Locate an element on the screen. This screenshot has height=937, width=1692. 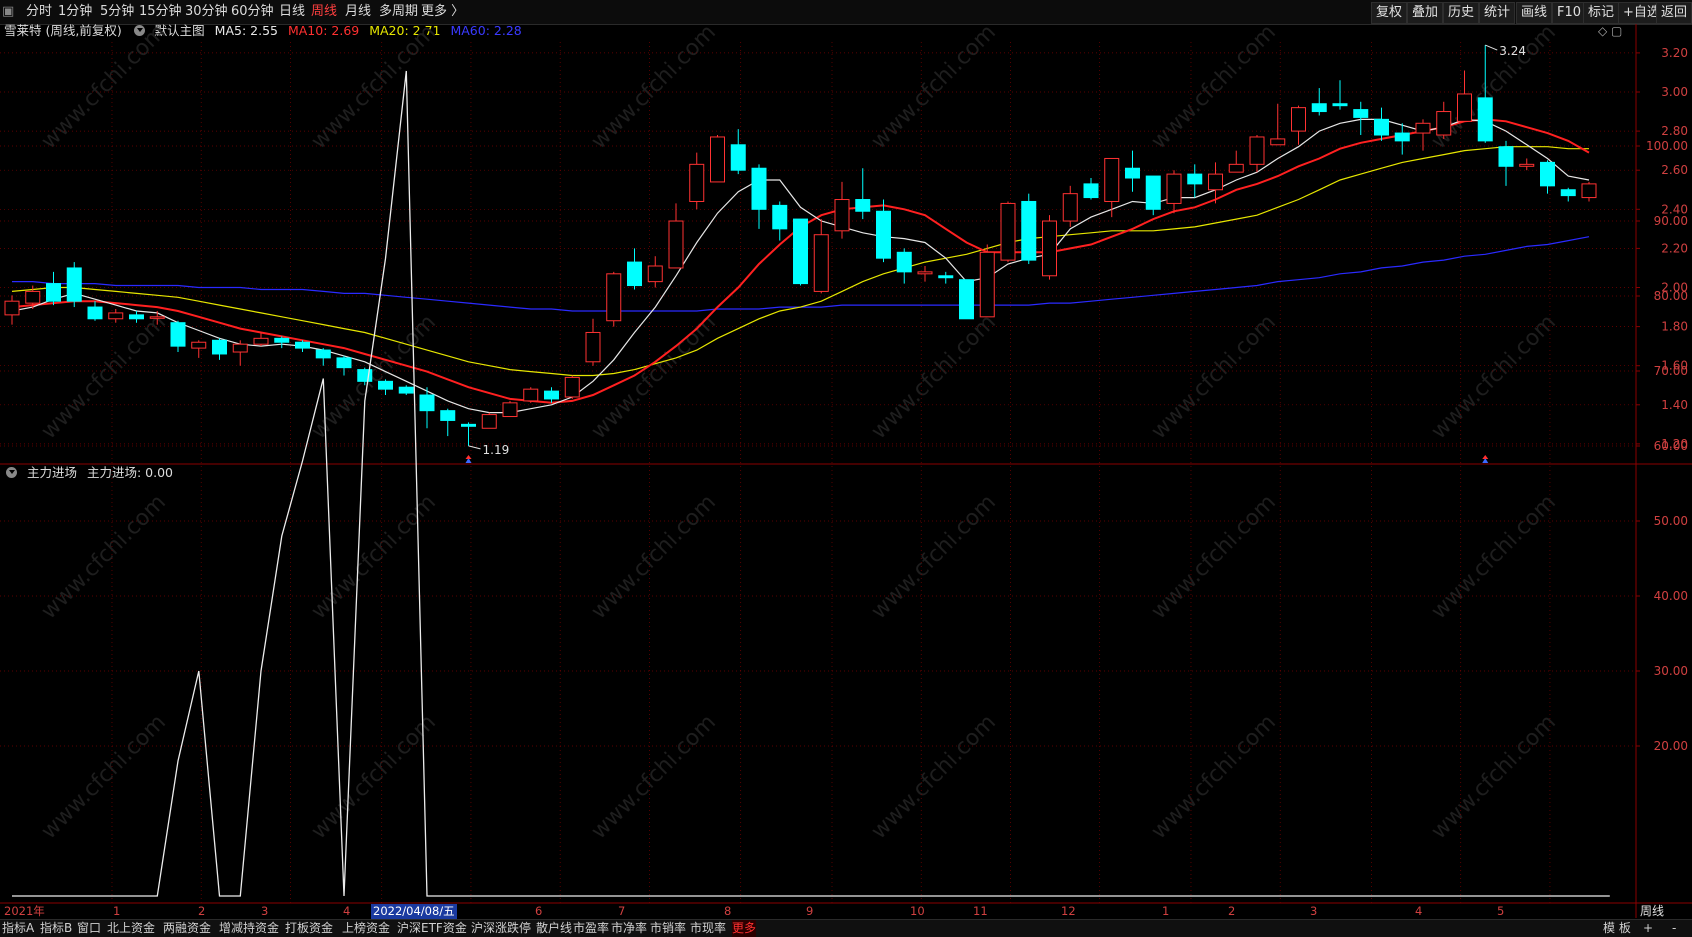
indicator-tab: 打板资金 is located at coordinates (309, 928).